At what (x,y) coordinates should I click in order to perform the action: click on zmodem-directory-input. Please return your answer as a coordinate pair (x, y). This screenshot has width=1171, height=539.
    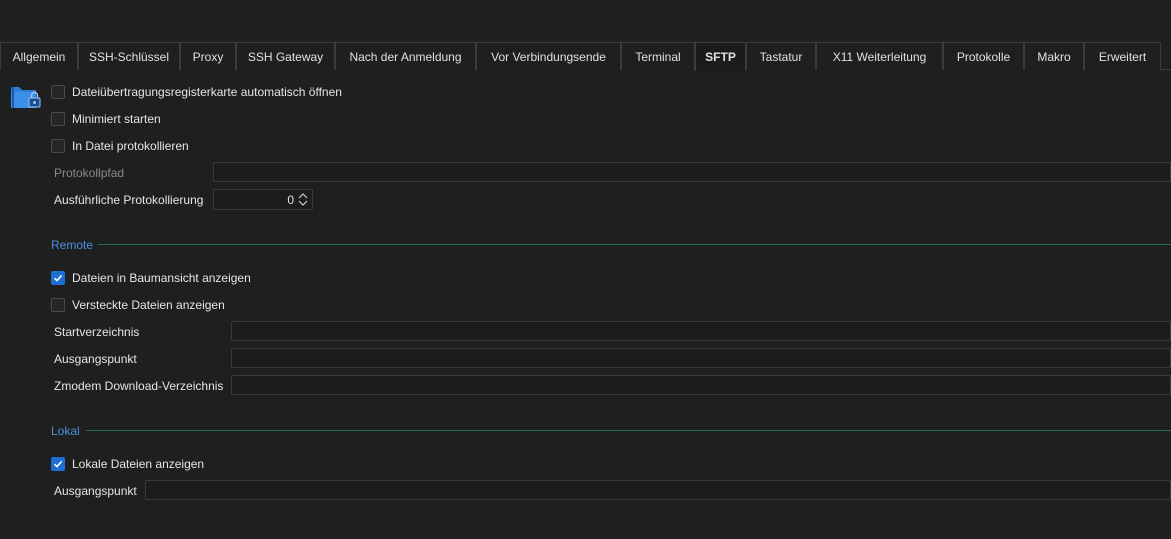
    Looking at the image, I should click on (701, 385).